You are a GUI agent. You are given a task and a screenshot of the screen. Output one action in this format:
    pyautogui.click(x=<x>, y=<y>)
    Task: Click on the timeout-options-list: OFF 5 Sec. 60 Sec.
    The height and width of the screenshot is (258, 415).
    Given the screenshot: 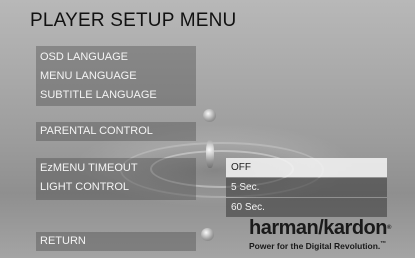 What is the action you would take?
    pyautogui.click(x=306, y=187)
    